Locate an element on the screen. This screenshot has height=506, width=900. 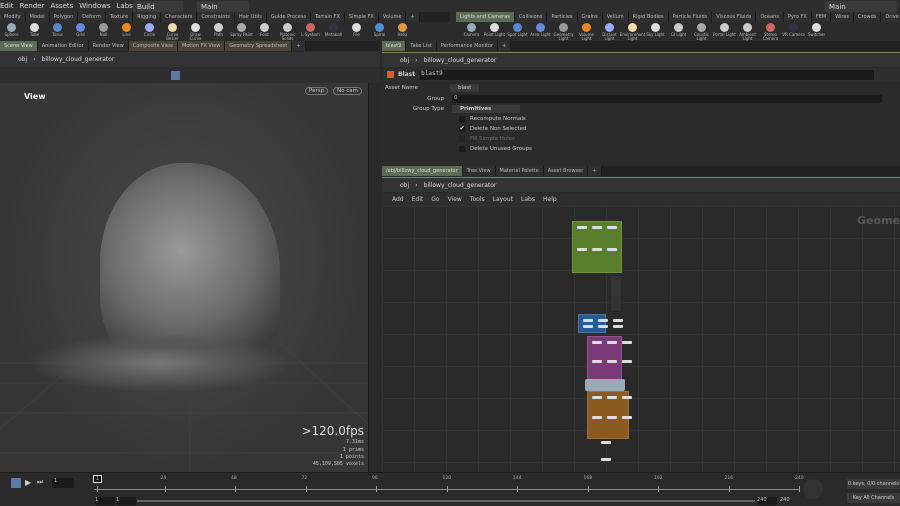
pane-tab: Geometry Spreadsheet is located at coordinates (259, 46).